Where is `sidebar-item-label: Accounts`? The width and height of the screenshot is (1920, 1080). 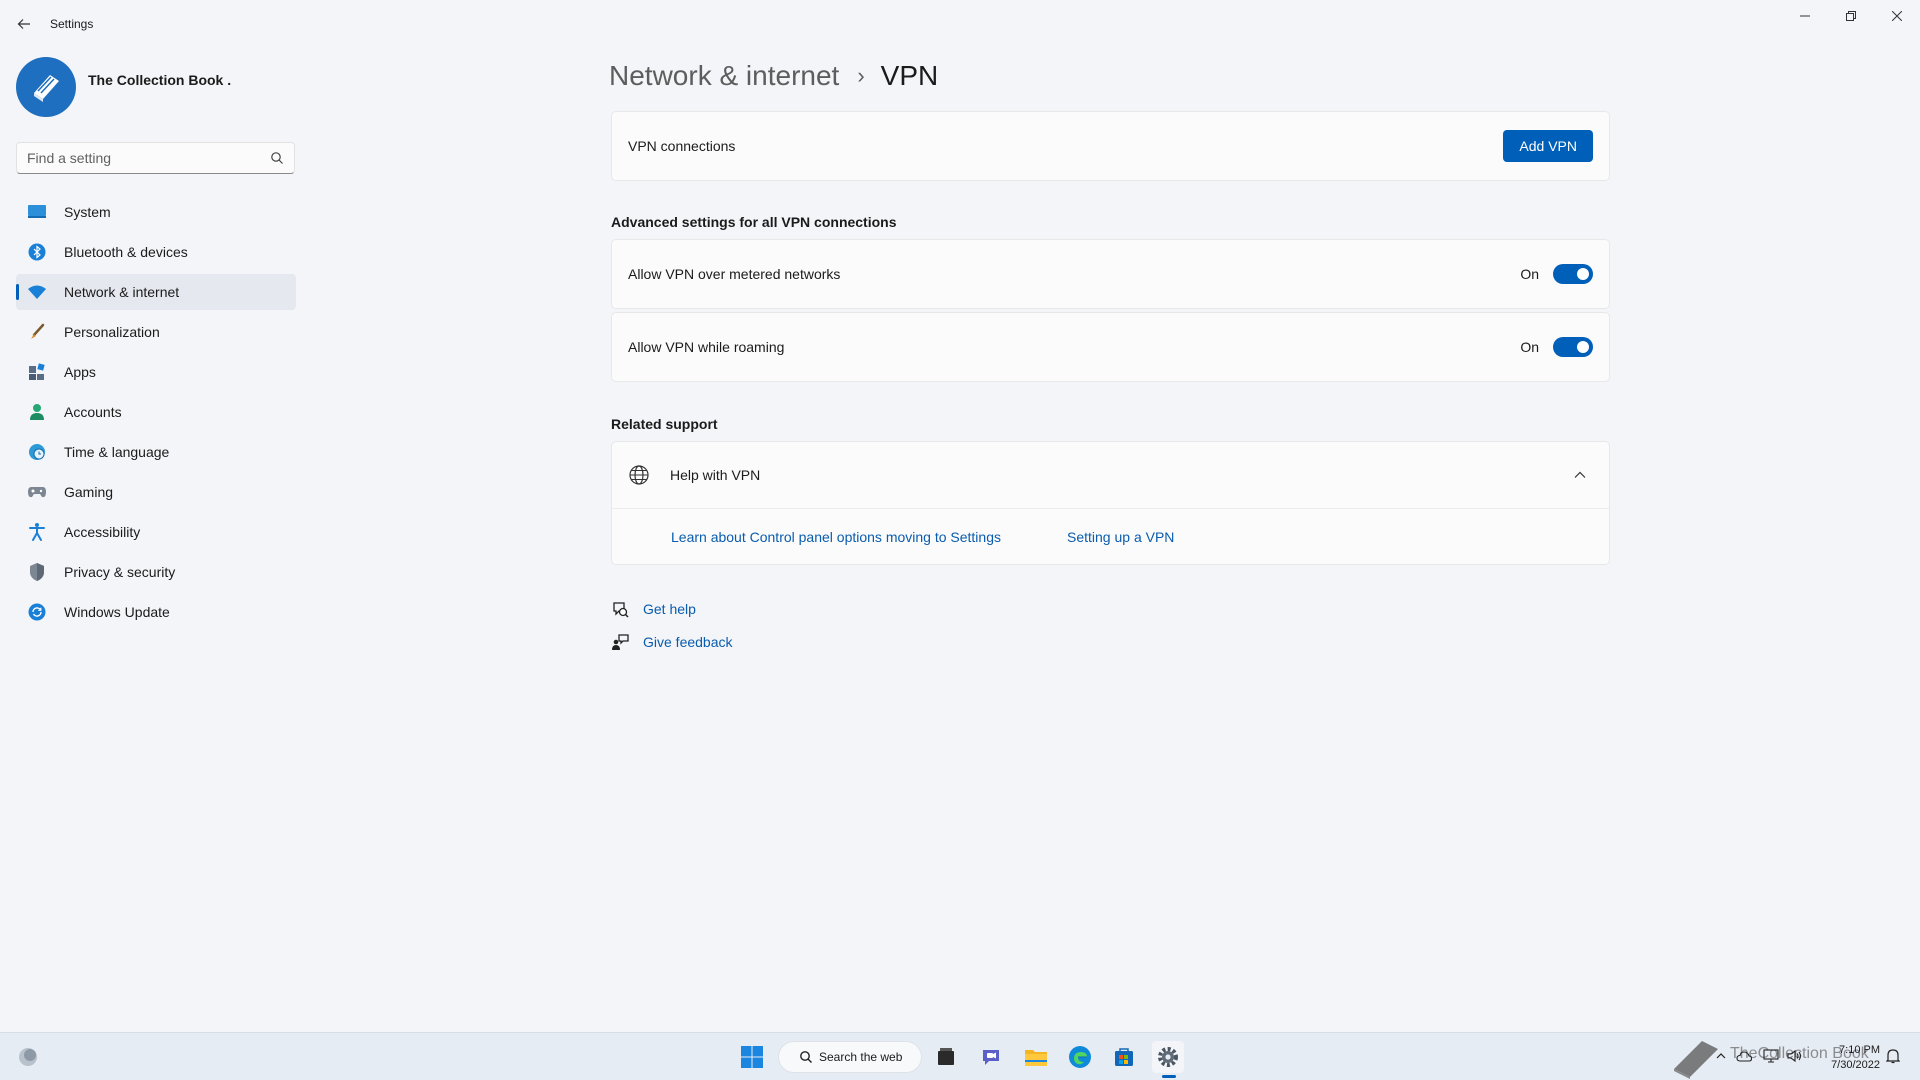 sidebar-item-label: Accounts is located at coordinates (93, 412).